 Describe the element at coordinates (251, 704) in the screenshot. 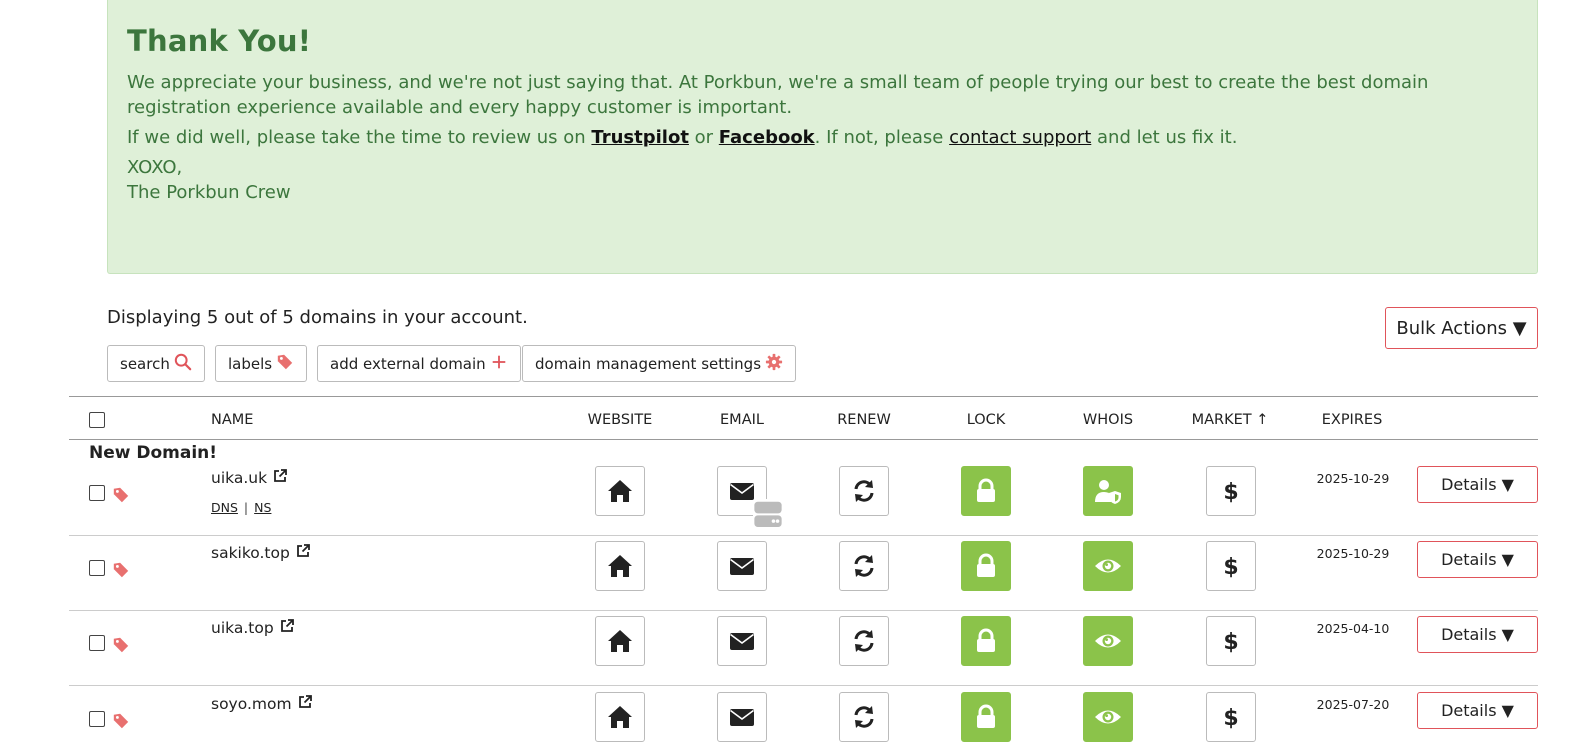

I see `domain-name-text: soyo.mom` at that location.